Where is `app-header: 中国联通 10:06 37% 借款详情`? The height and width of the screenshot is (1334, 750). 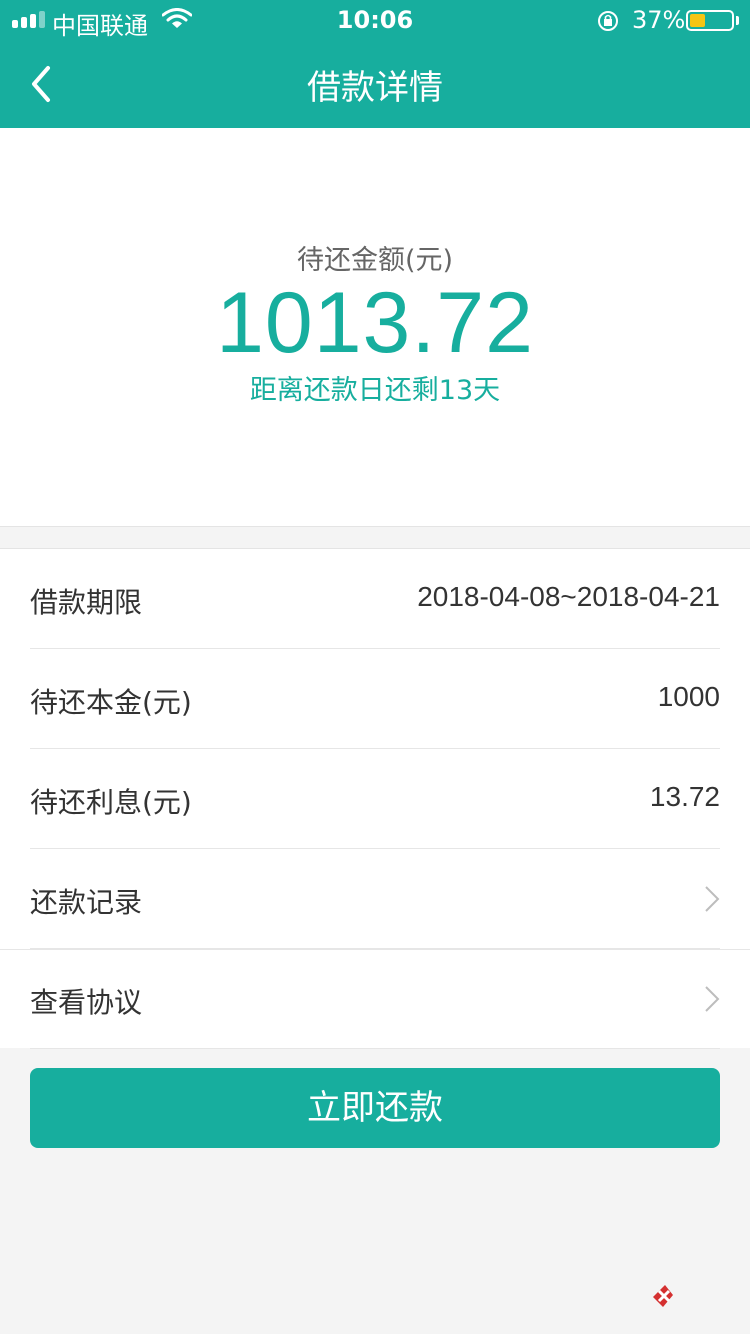 app-header: 中国联通 10:06 37% 借款详情 is located at coordinates (375, 64).